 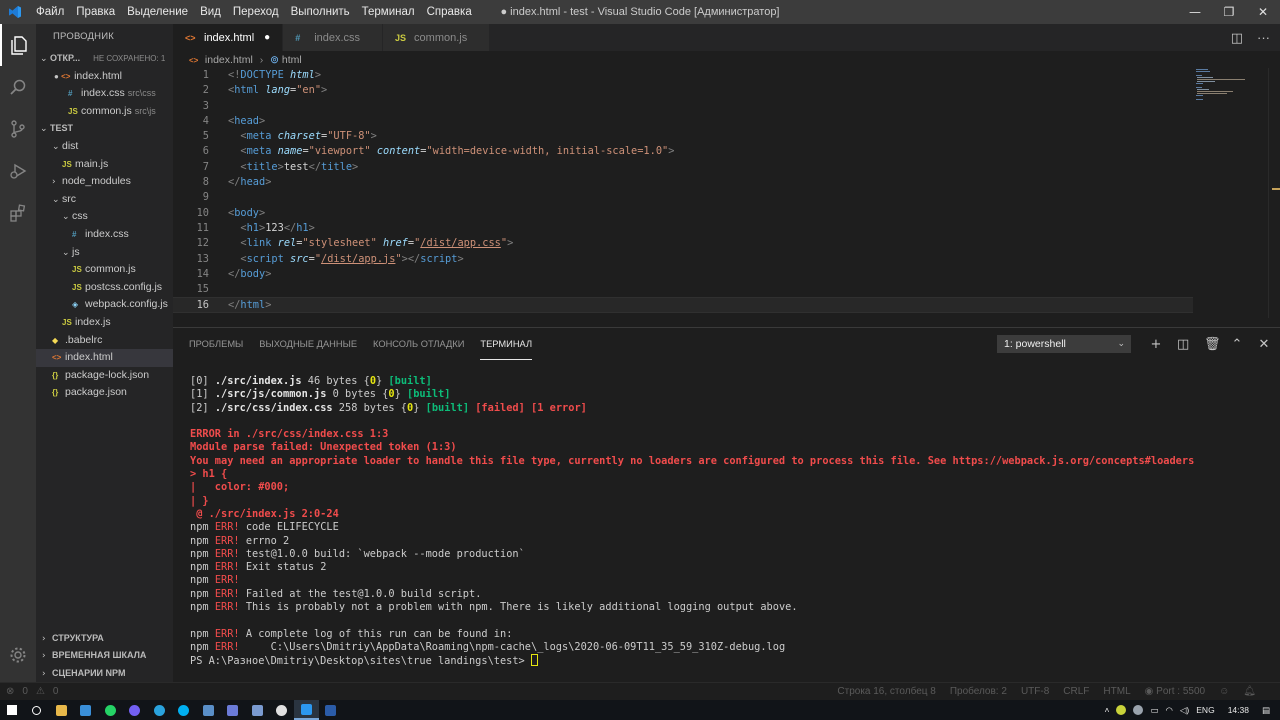 I want to click on whatsapp-icon, so click(x=110, y=710).